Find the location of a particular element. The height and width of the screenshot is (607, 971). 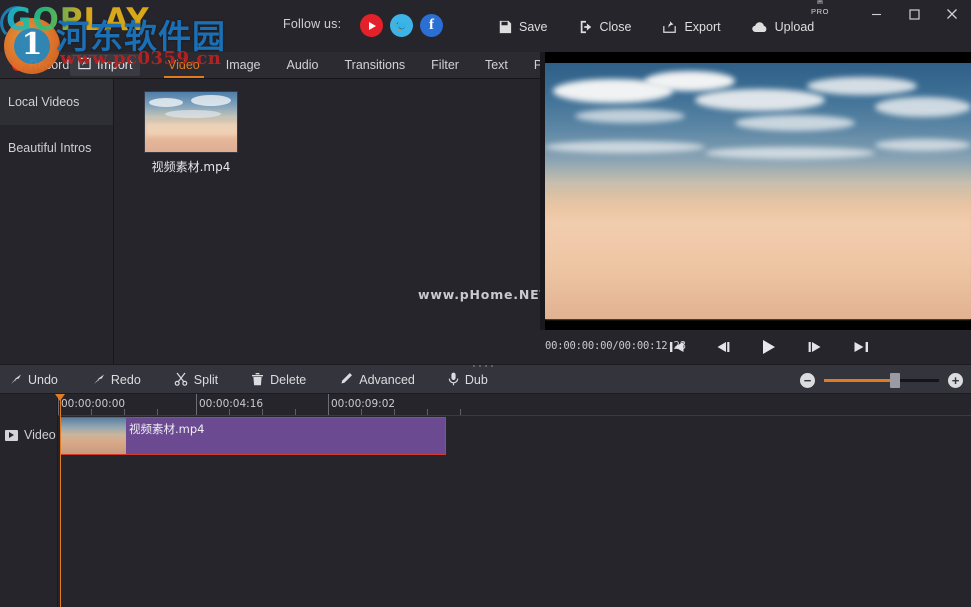

import-button: Import is located at coordinates (105, 65).